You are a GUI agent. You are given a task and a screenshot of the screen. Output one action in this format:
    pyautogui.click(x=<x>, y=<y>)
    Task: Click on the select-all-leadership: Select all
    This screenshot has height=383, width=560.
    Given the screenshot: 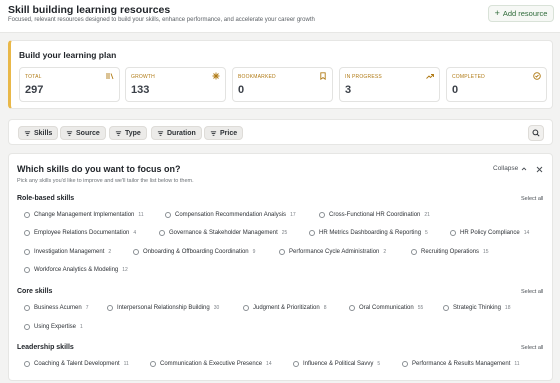 What is the action you would take?
    pyautogui.click(x=532, y=348)
    